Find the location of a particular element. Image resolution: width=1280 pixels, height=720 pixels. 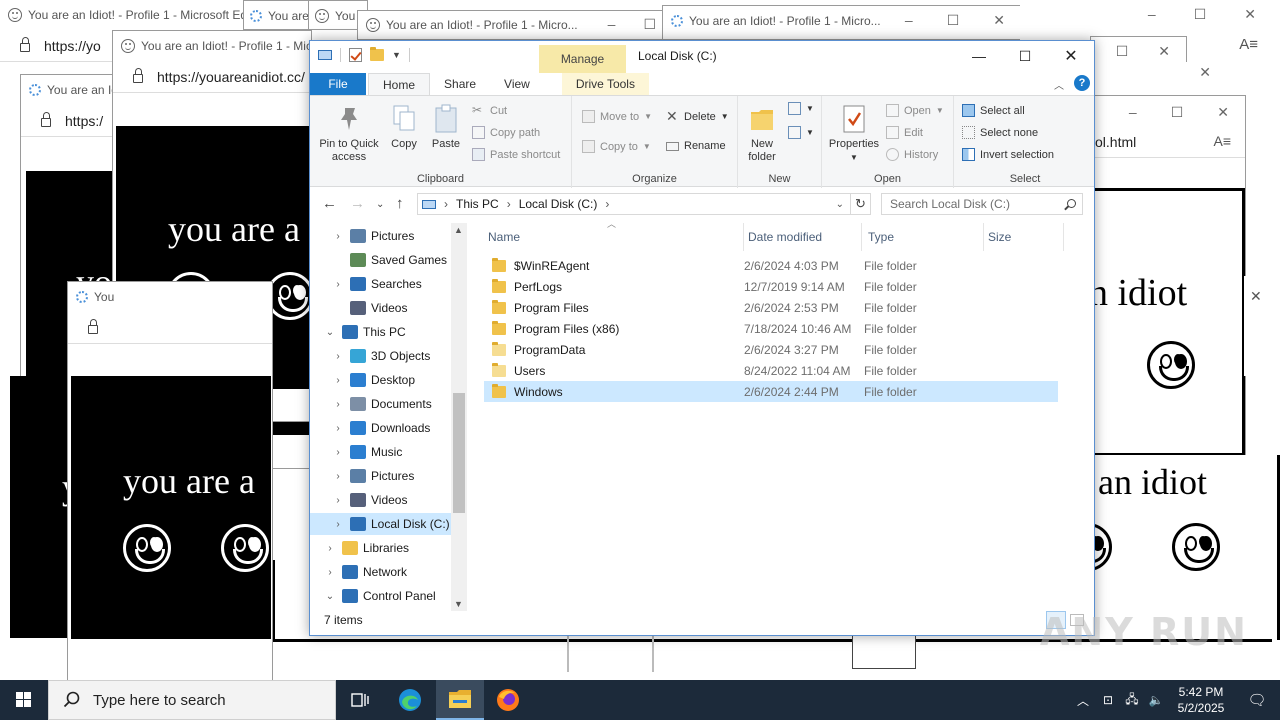

firefox-icon is located at coordinates (508, 700).